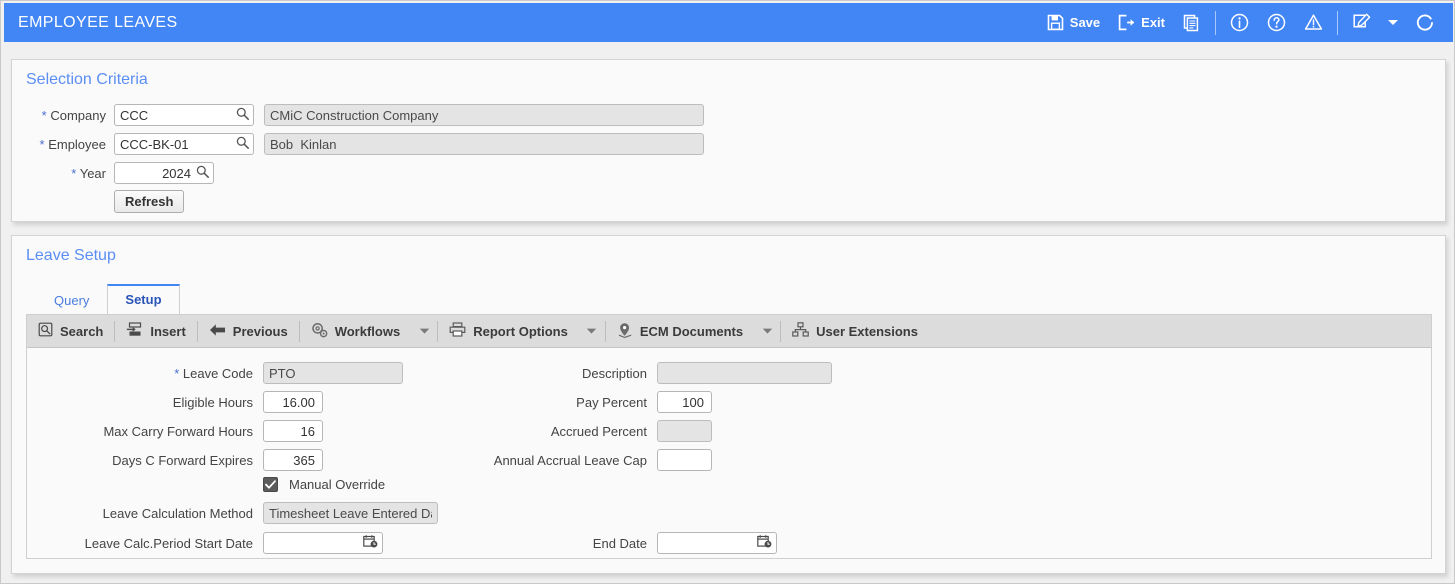 The width and height of the screenshot is (1455, 584). I want to click on exit-icon, so click(1126, 22).